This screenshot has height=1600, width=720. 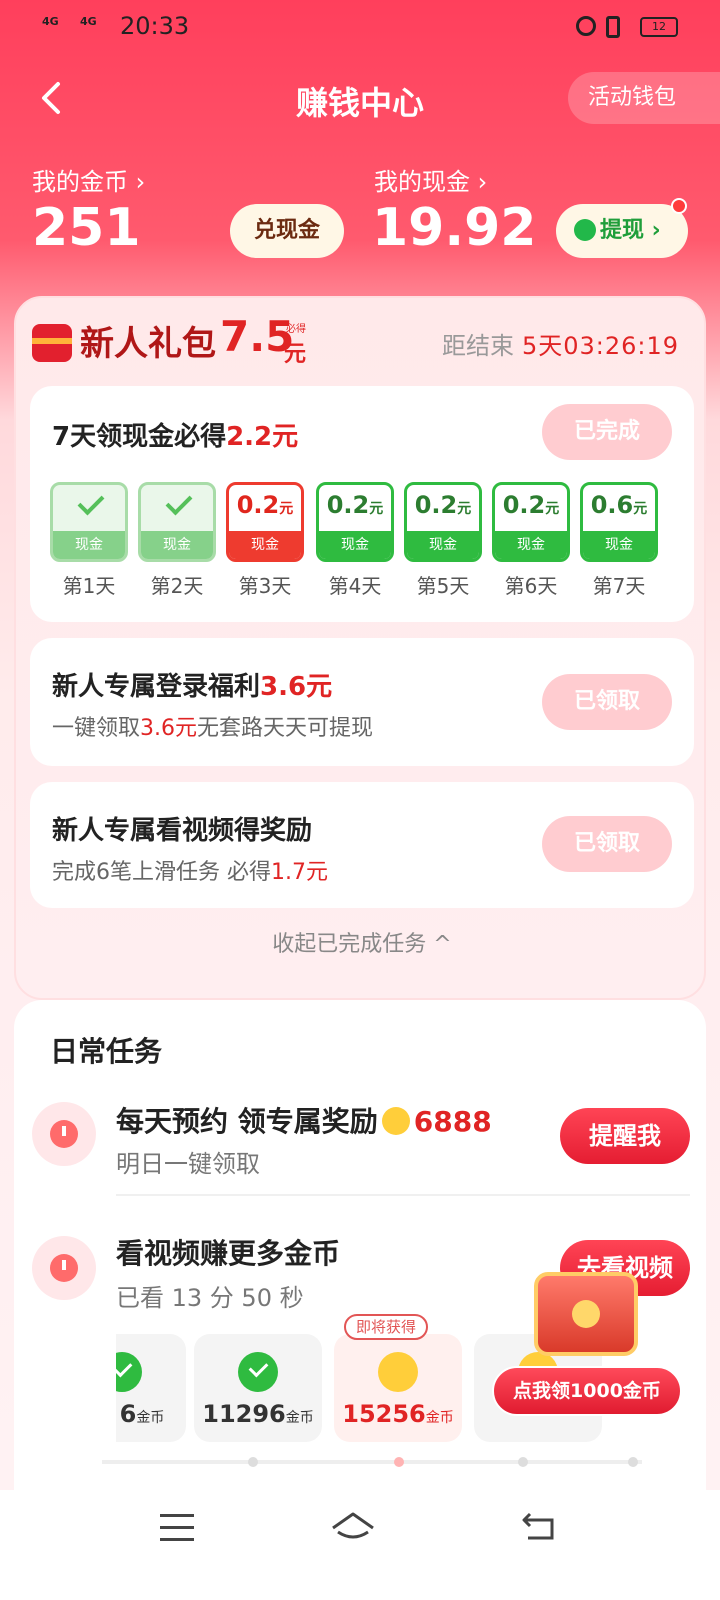 What do you see at coordinates (430, 179) in the screenshot?
I see `my-cash-link: 我的现金 ›` at bounding box center [430, 179].